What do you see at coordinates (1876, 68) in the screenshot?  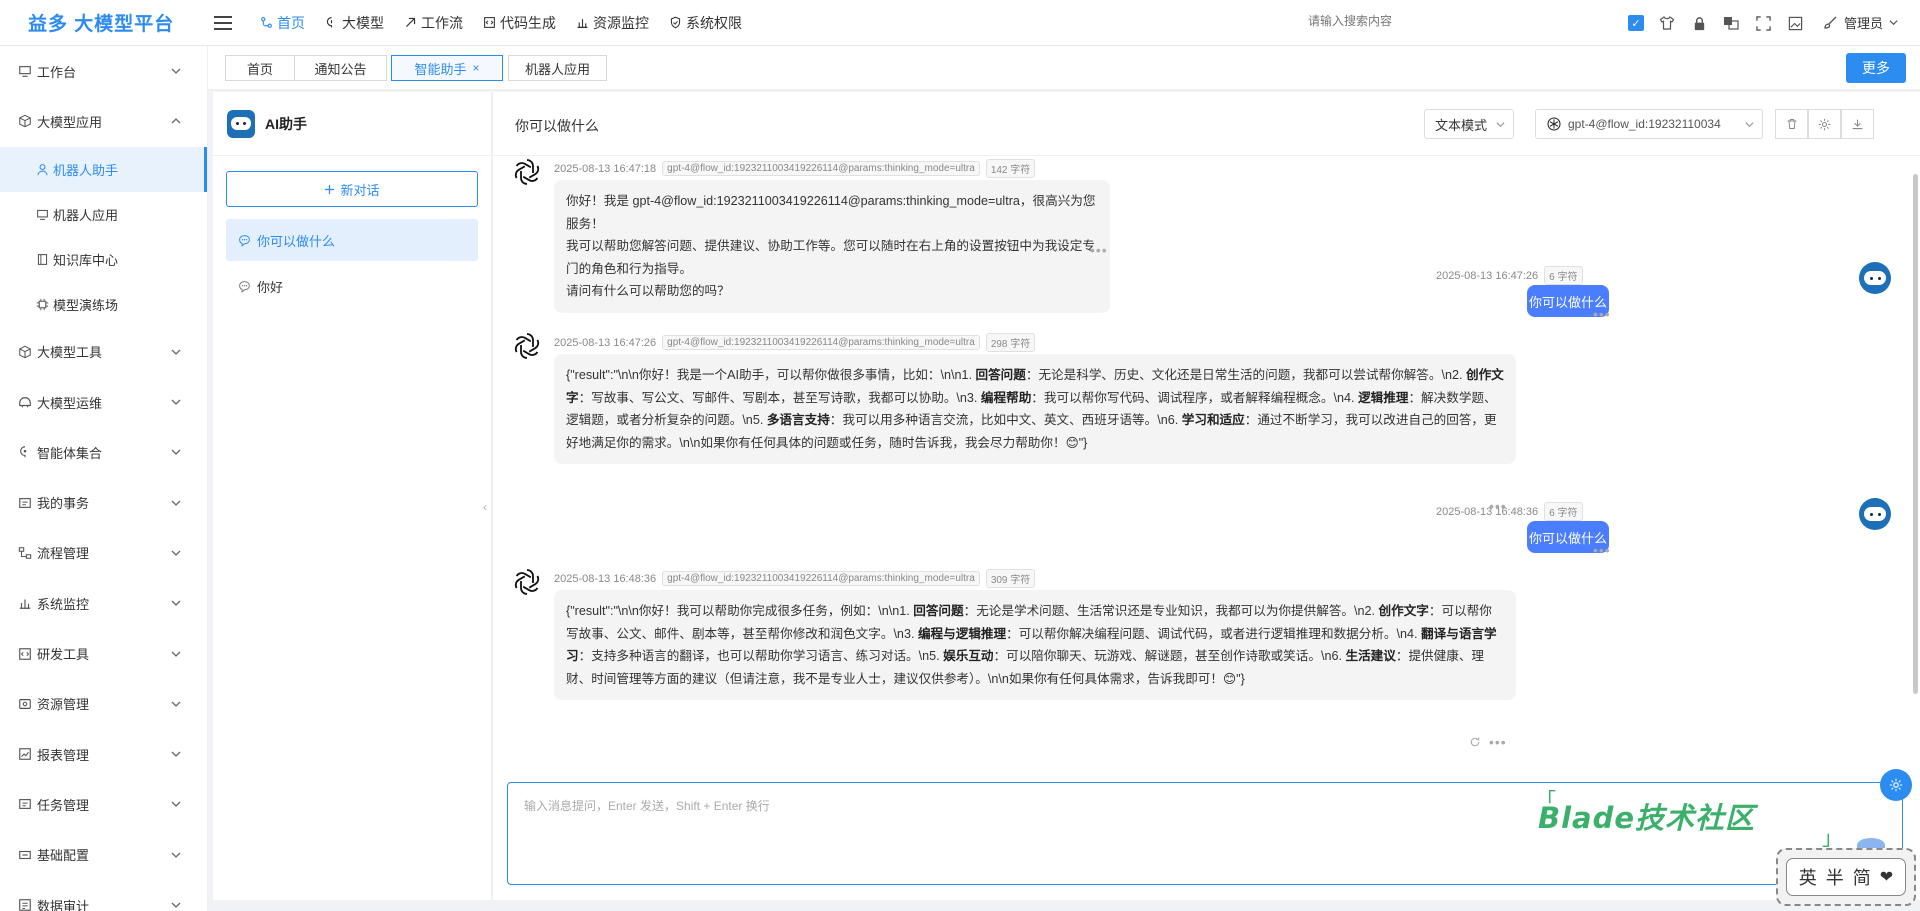 I see `more-button: 更多` at bounding box center [1876, 68].